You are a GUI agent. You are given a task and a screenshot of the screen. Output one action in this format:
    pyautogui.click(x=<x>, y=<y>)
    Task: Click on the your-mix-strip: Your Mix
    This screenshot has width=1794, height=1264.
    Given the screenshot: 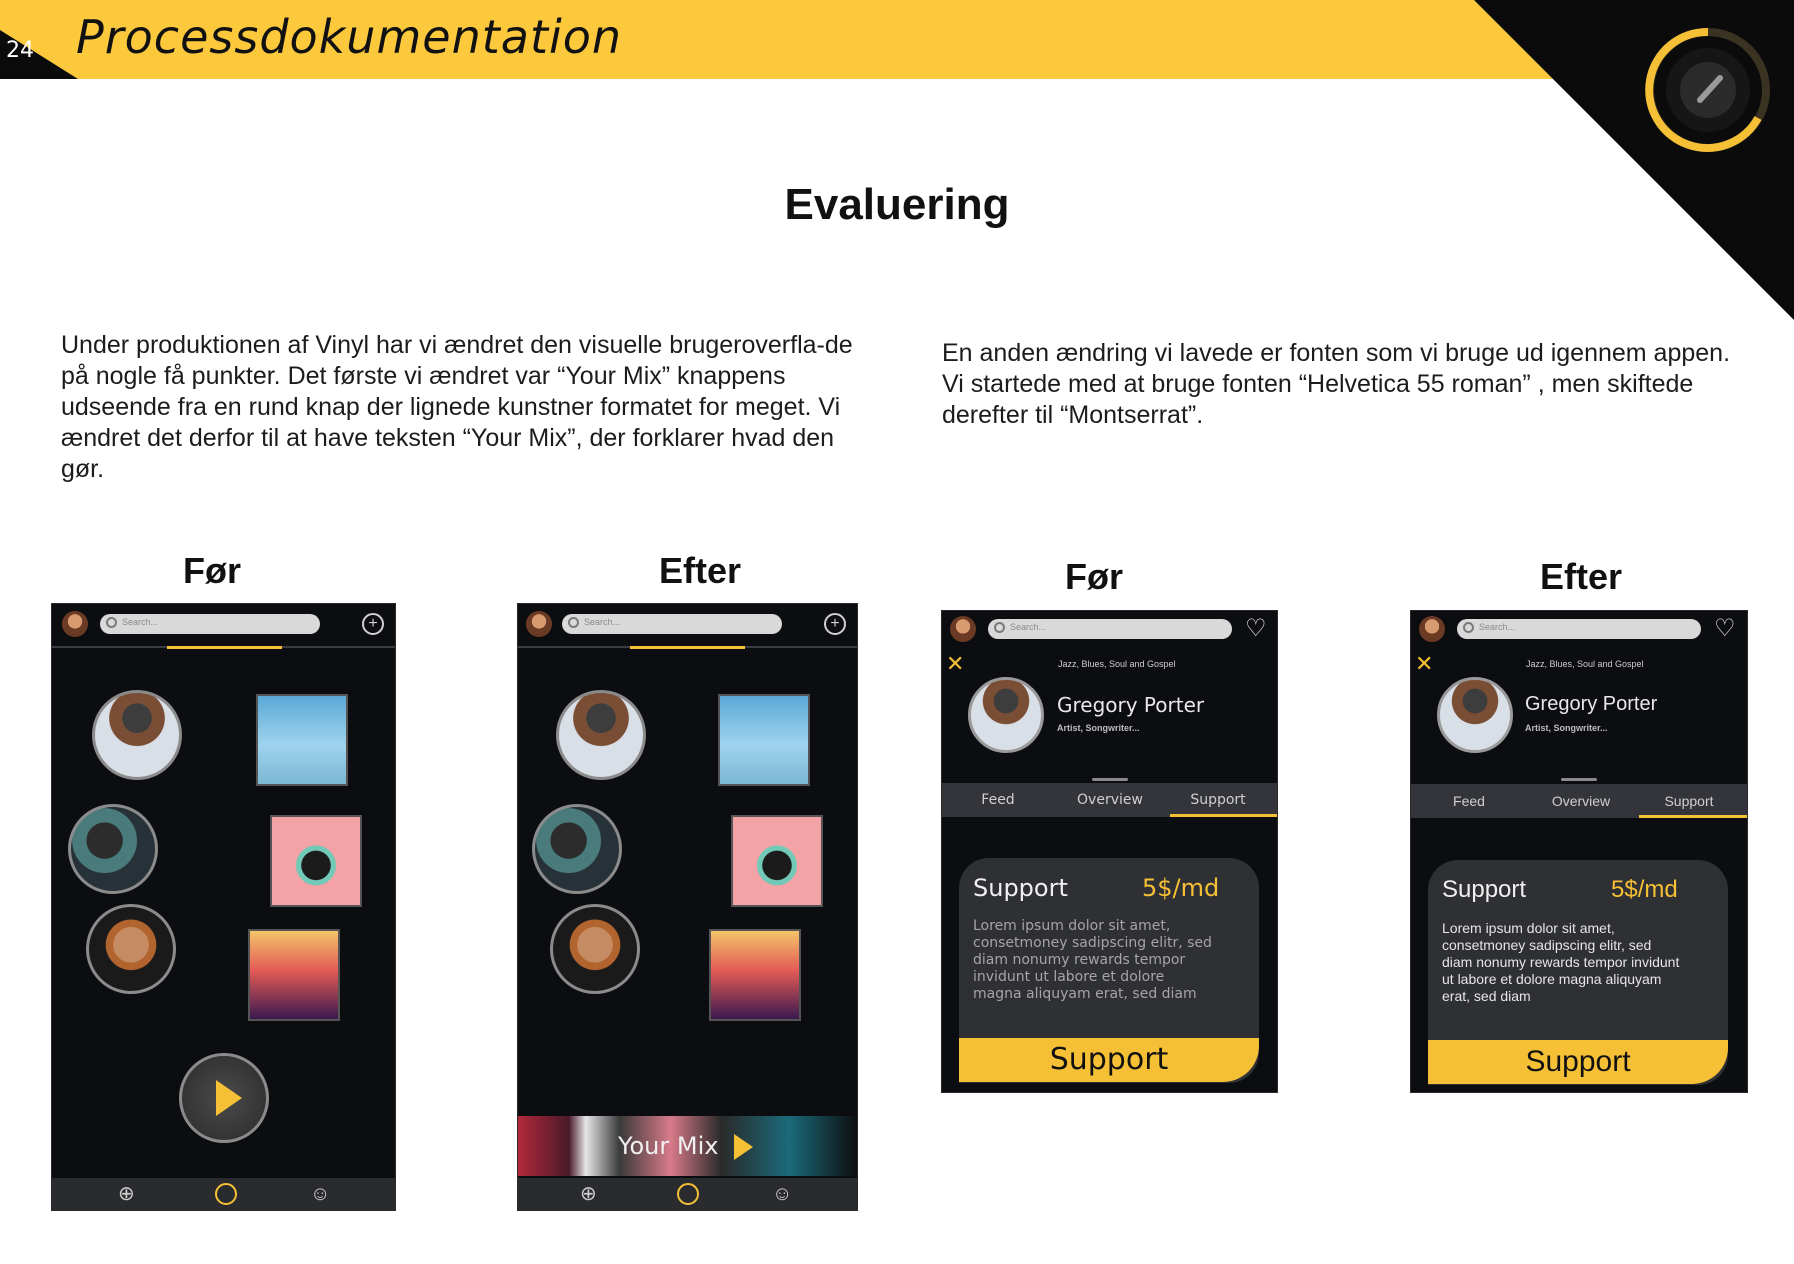 What is the action you would take?
    pyautogui.click(x=687, y=1146)
    